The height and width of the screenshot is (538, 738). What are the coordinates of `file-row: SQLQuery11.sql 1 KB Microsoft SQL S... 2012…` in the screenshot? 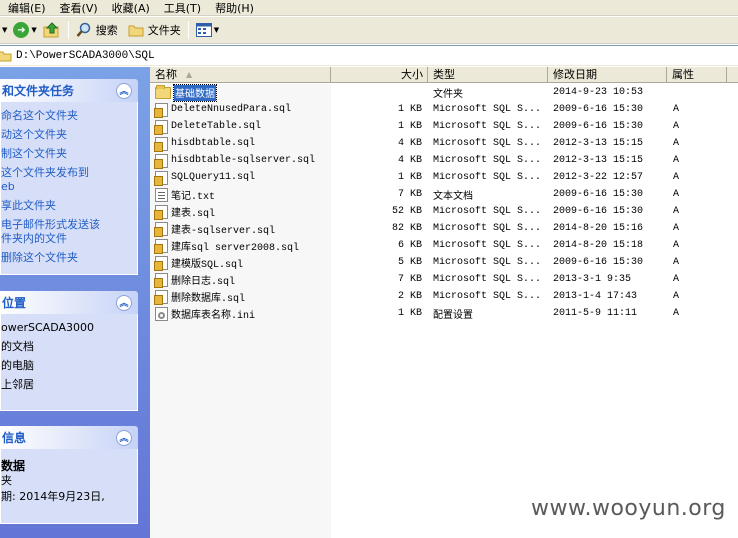 It's located at (444, 177).